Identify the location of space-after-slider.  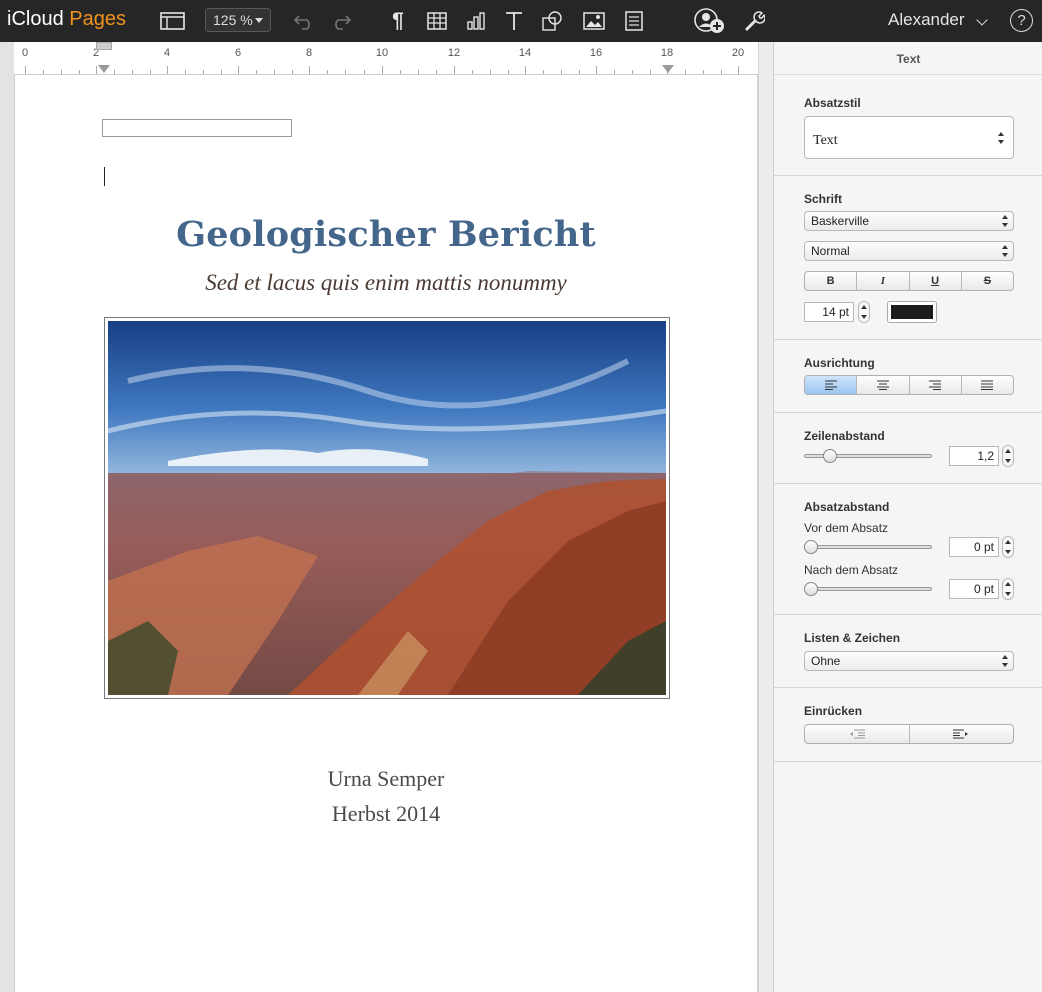
(868, 589).